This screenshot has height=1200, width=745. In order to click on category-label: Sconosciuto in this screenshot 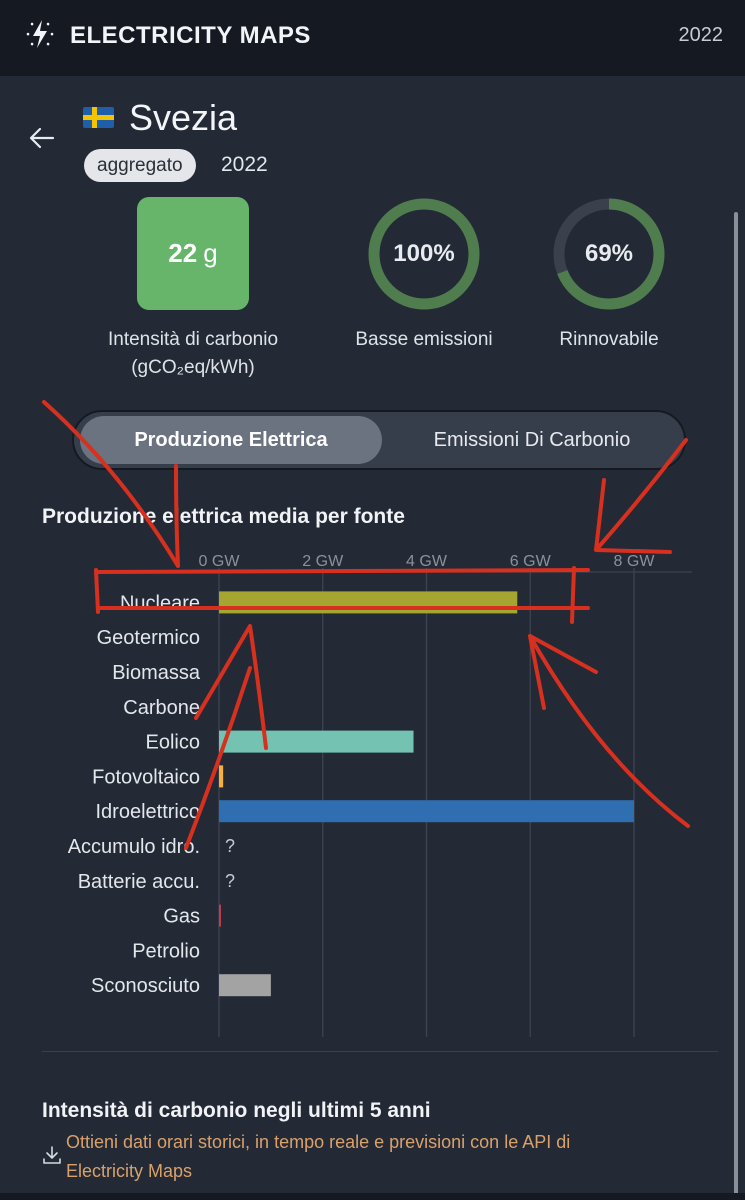, I will do `click(145, 986)`.